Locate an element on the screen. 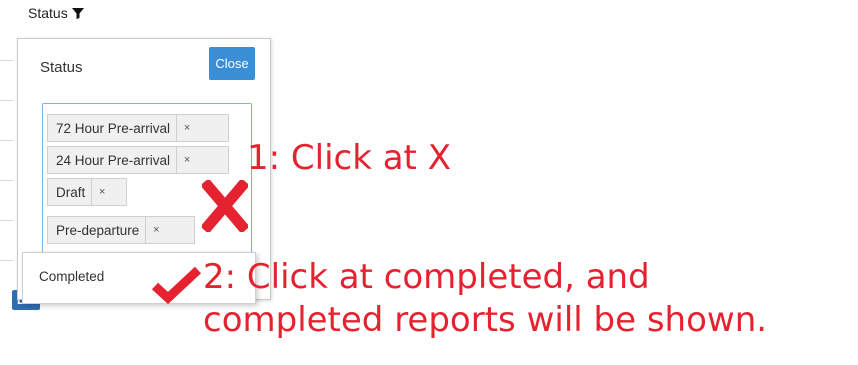  red-checkmark-icon is located at coordinates (177, 285).